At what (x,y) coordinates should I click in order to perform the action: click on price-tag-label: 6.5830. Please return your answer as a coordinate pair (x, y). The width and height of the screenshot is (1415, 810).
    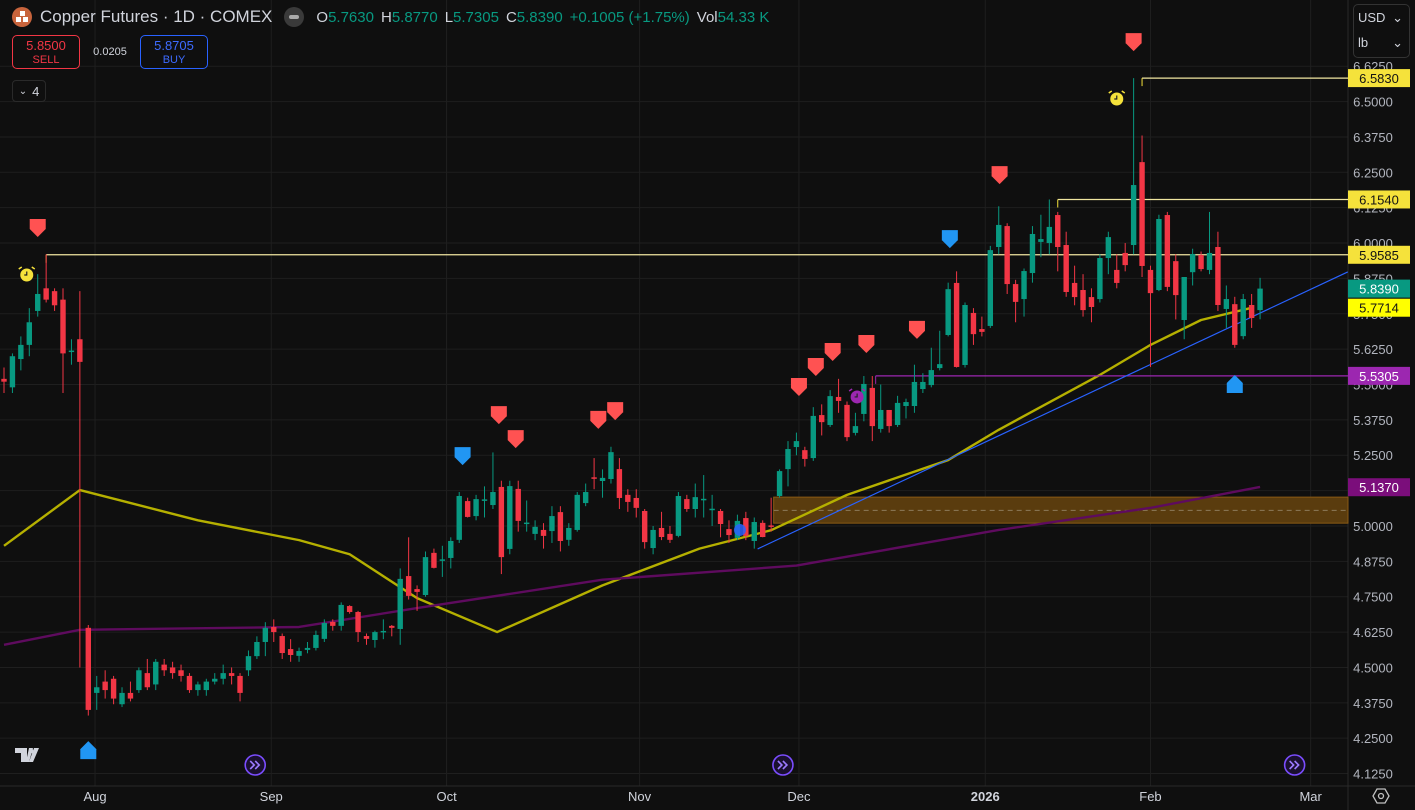
    Looking at the image, I should click on (1379, 78).